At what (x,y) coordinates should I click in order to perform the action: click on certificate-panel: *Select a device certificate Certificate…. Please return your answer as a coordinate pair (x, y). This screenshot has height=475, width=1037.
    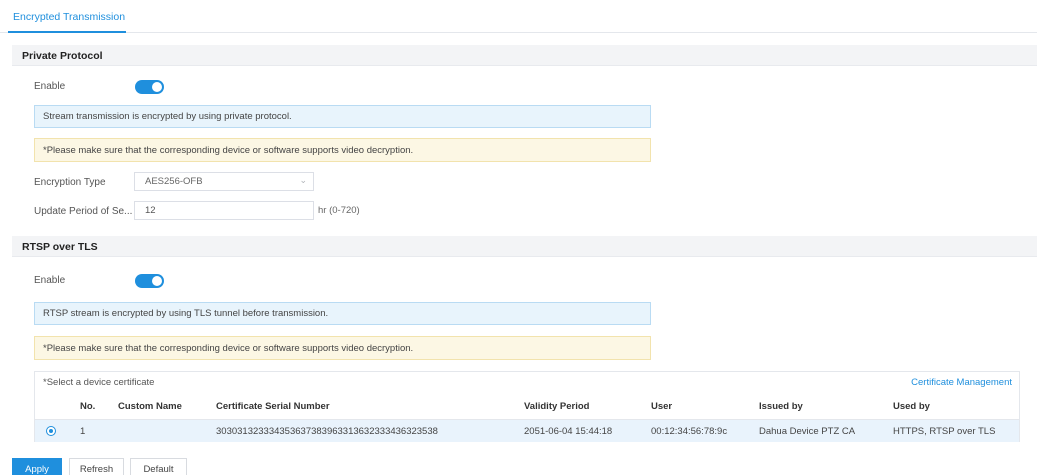
    Looking at the image, I should click on (527, 406).